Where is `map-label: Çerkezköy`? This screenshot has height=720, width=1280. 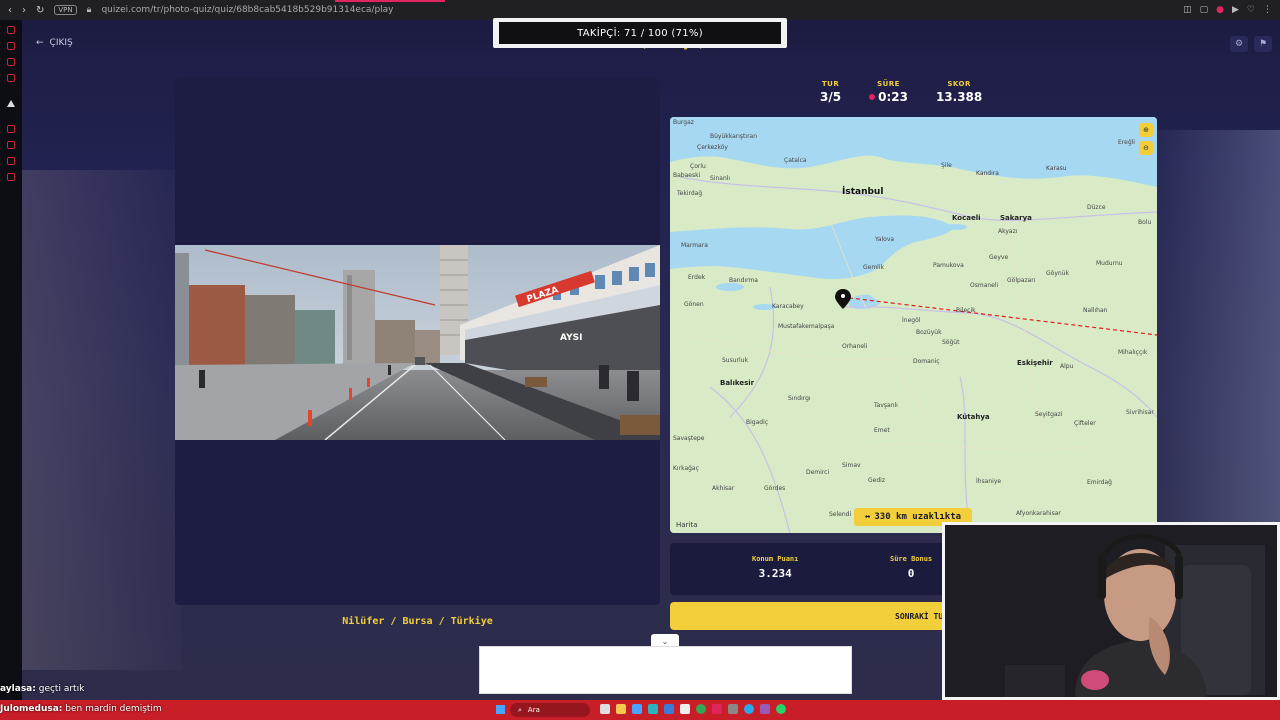
map-label: Çerkezköy is located at coordinates (712, 147).